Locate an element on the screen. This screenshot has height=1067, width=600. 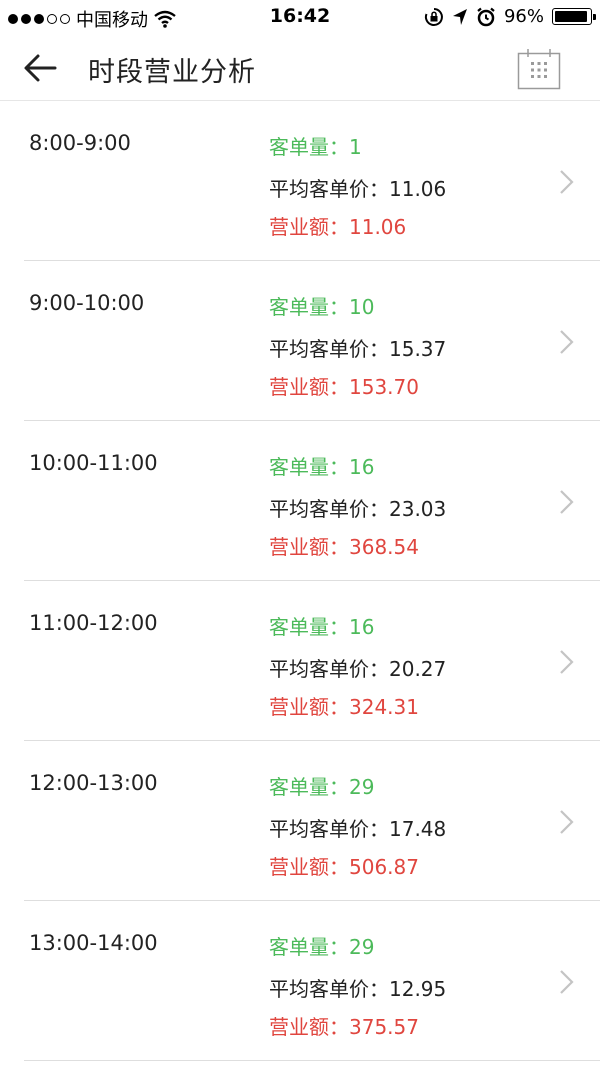
calendar-icon is located at coordinates (539, 69).